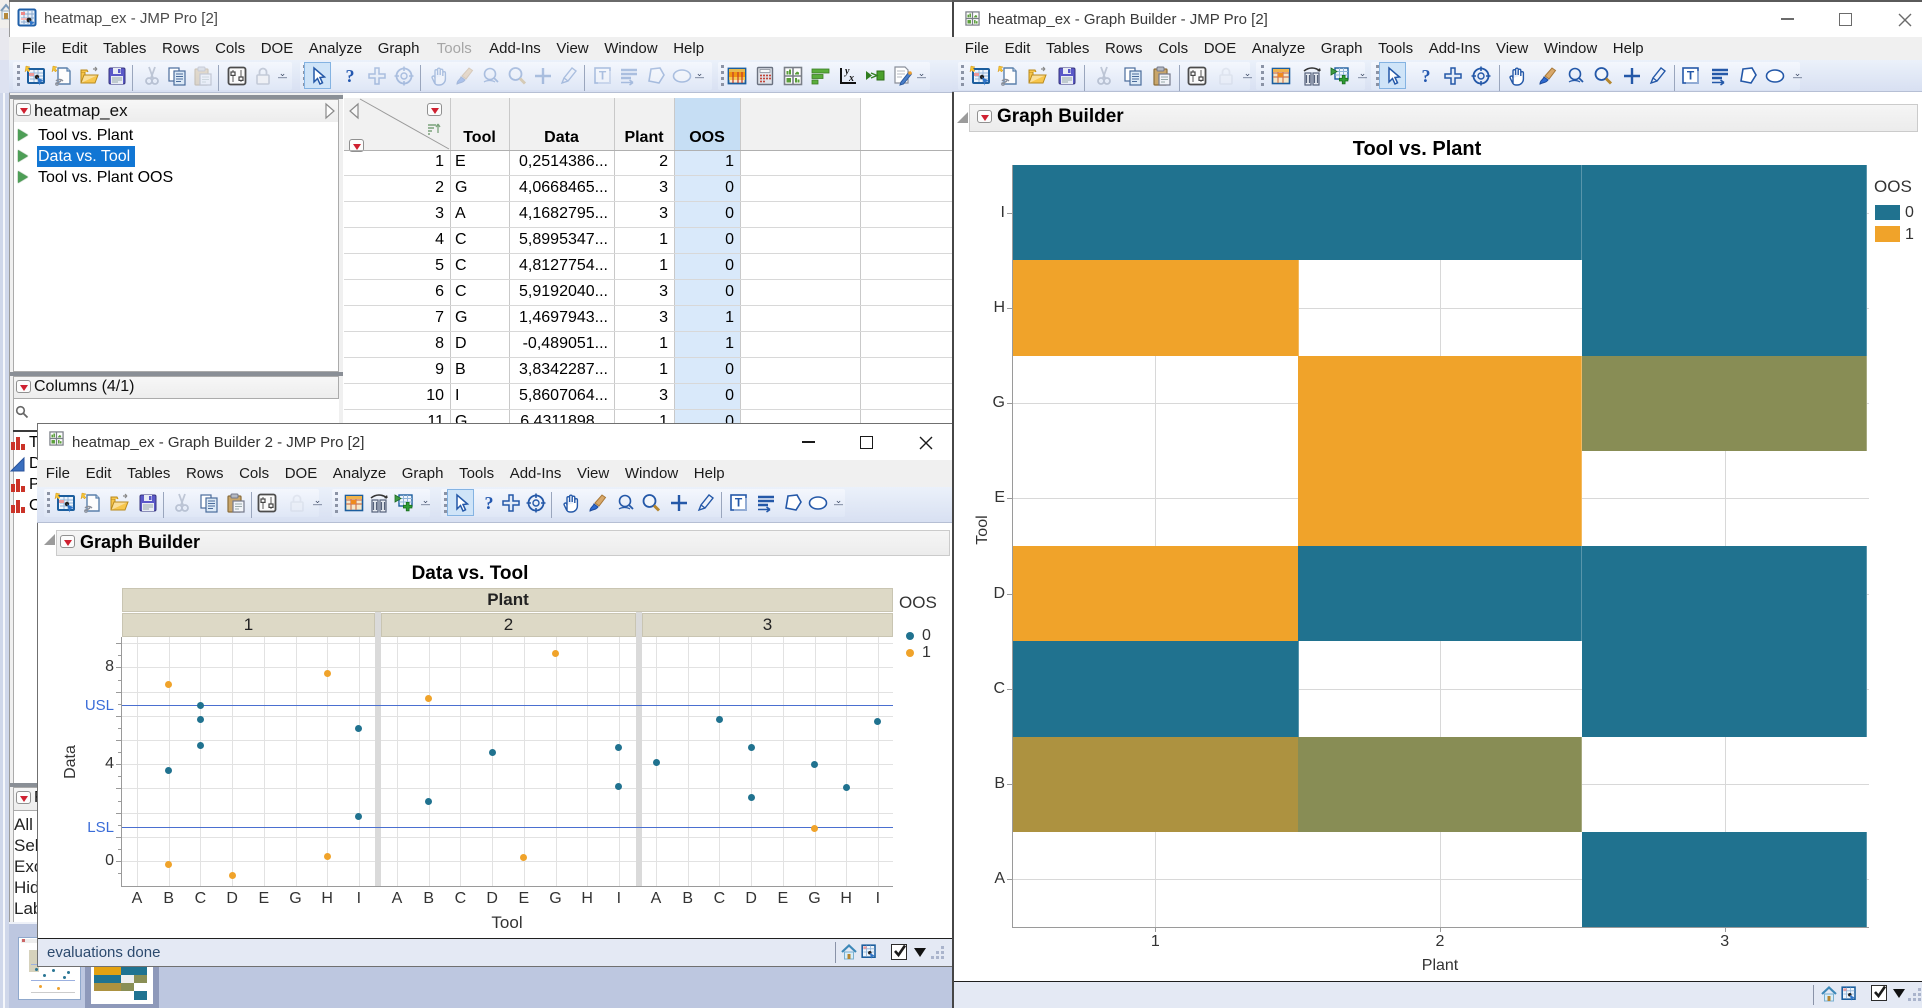  Describe the element at coordinates (851, 78) in the screenshot. I see `svg-text: x` at that location.